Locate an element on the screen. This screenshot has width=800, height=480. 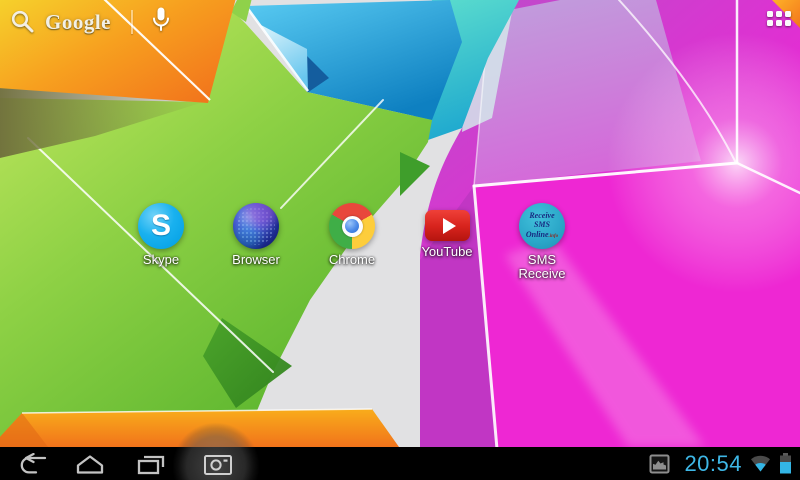
sms-badge-line: SMS is located at coordinates (541, 225).